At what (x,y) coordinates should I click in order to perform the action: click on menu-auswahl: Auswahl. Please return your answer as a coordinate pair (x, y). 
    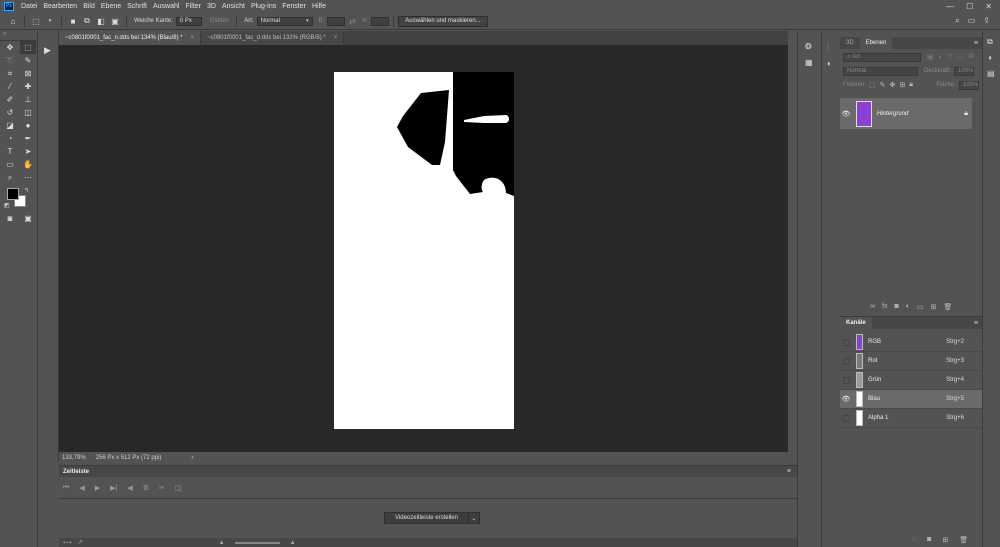
    Looking at the image, I should click on (166, 6).